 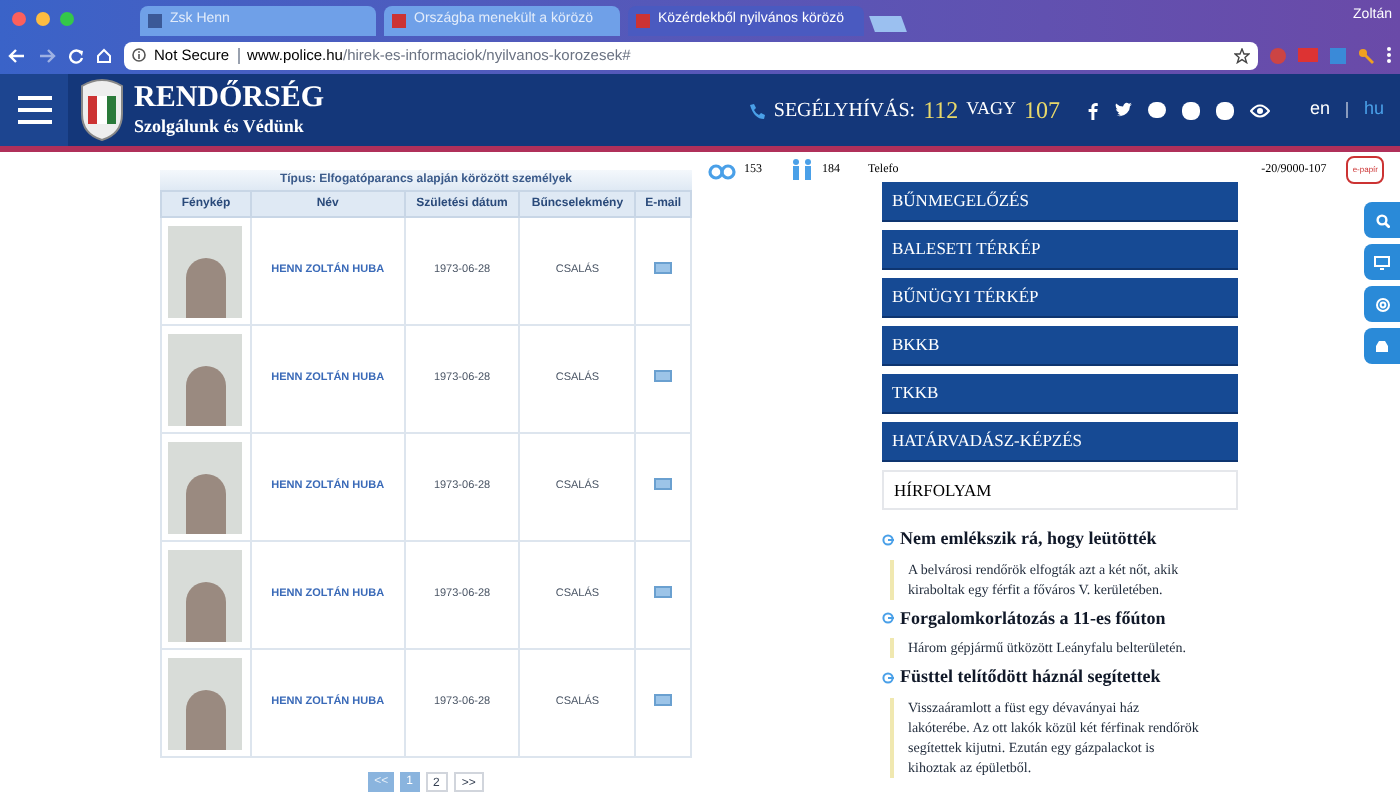 I want to click on key-icon, so click(x=1366, y=55).